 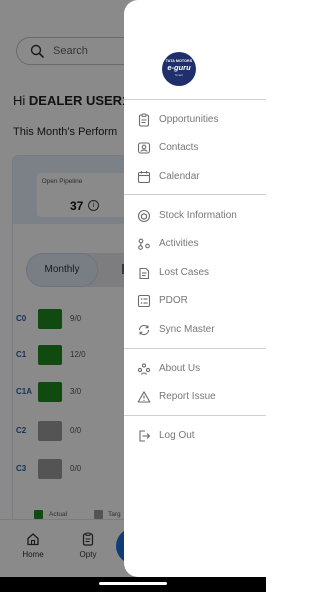 I want to click on menu-item-lost-cases: Lost Cases, so click(x=199, y=273).